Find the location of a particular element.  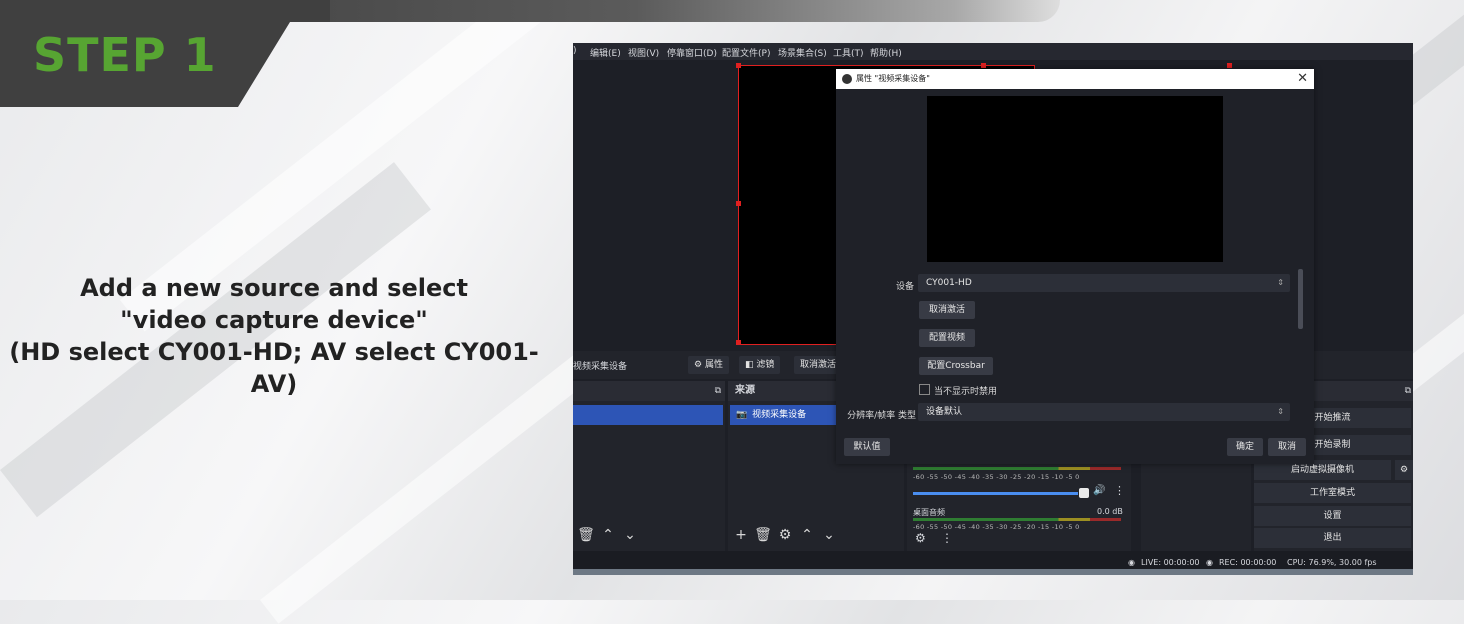

menu-item-scene-collection: 场景集合(S) is located at coordinates (802, 52).